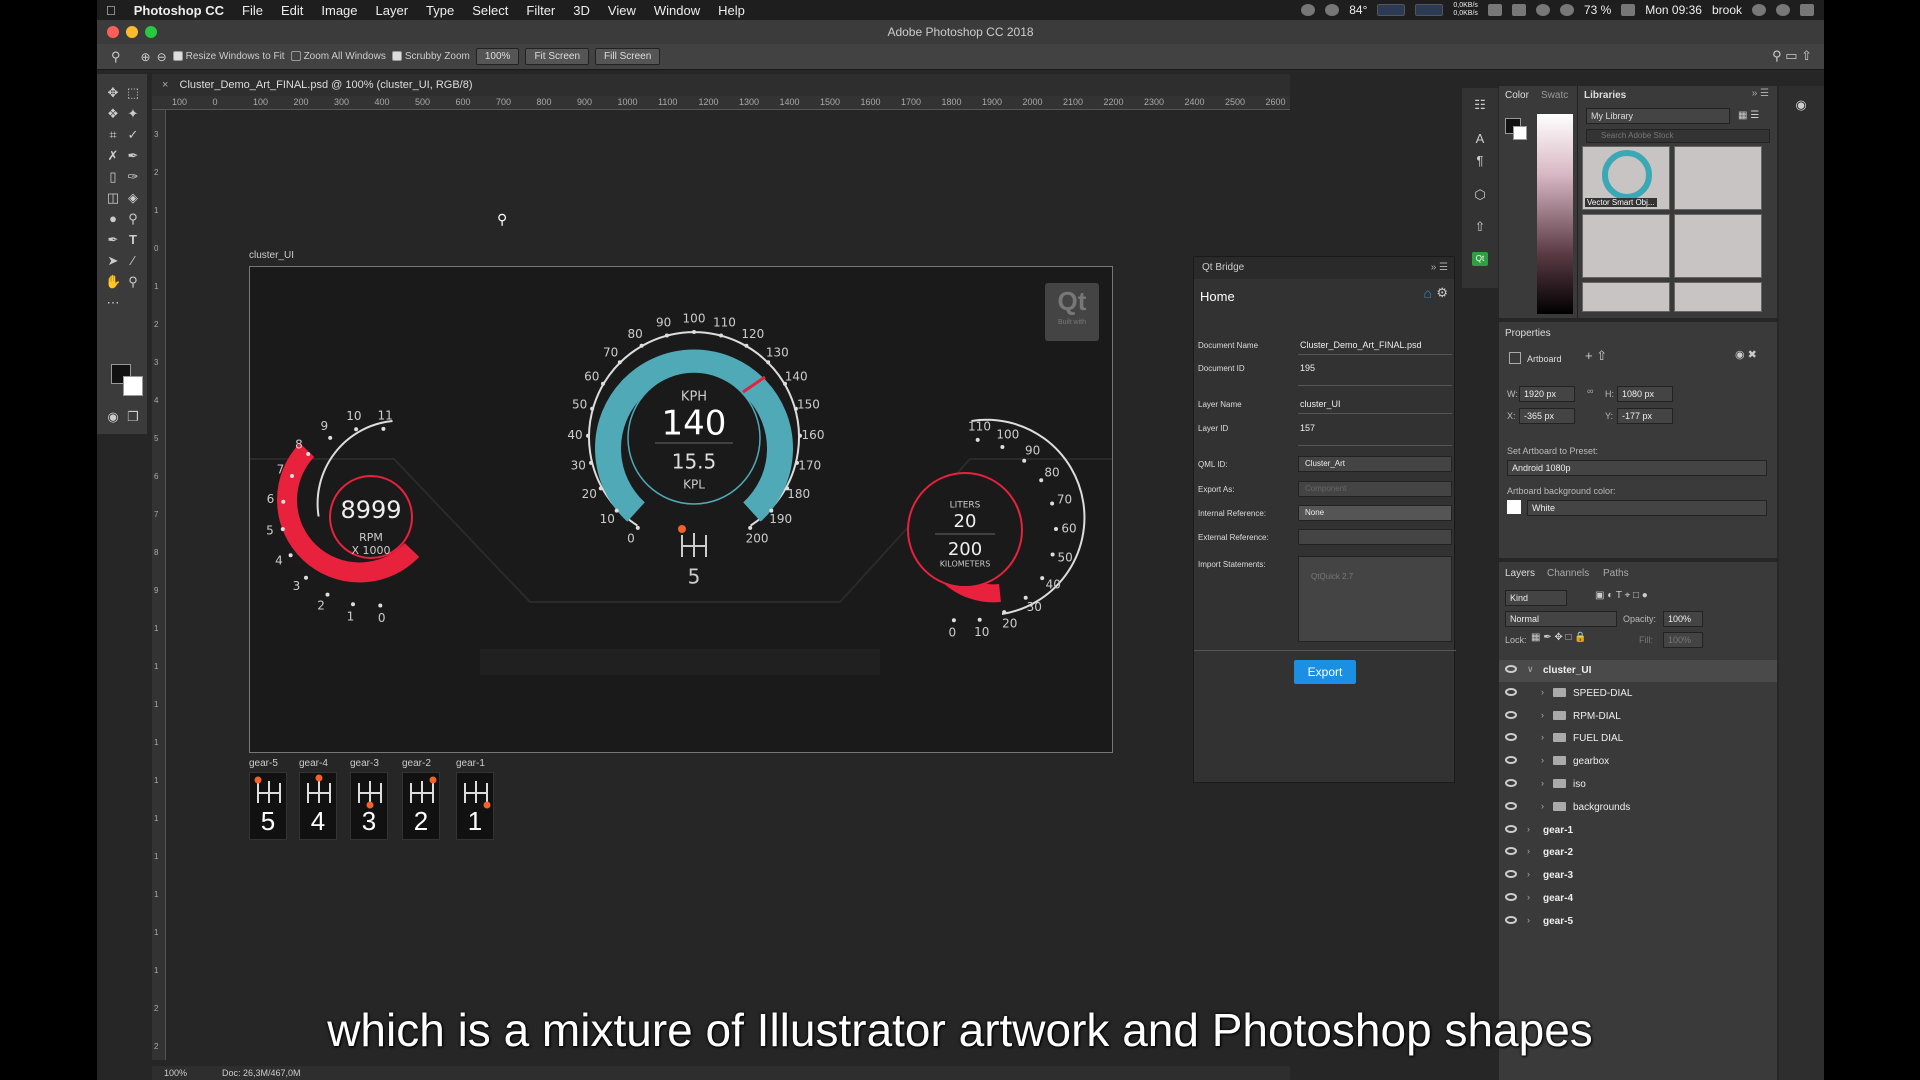  What do you see at coordinates (132, 32) in the screenshot?
I see `minimize-window-icon` at bounding box center [132, 32].